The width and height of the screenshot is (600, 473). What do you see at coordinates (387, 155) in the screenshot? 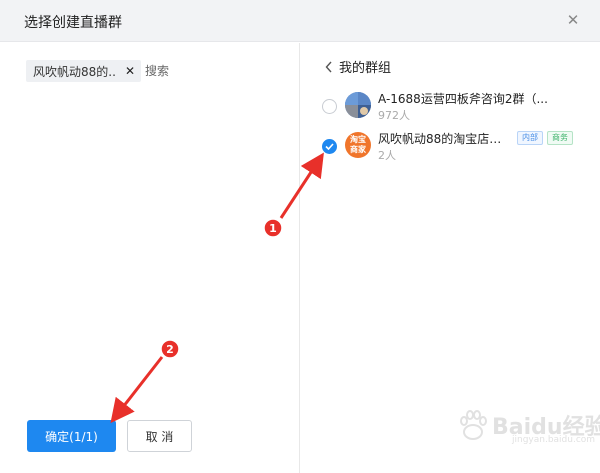
I see `group-member-count: 2人` at bounding box center [387, 155].